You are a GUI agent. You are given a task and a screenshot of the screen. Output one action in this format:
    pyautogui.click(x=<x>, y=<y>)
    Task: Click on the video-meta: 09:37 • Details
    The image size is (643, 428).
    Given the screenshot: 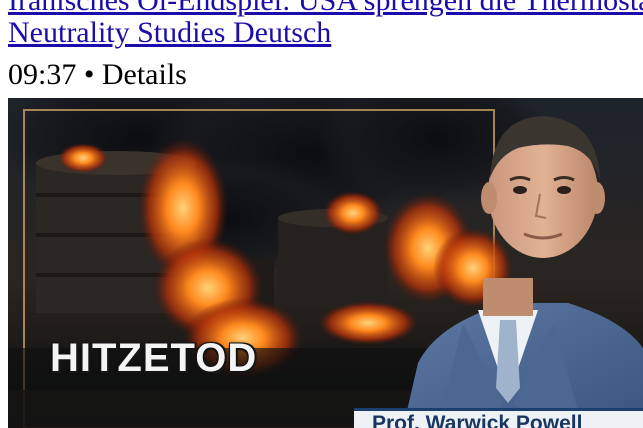 What is the action you would take?
    pyautogui.click(x=97, y=75)
    